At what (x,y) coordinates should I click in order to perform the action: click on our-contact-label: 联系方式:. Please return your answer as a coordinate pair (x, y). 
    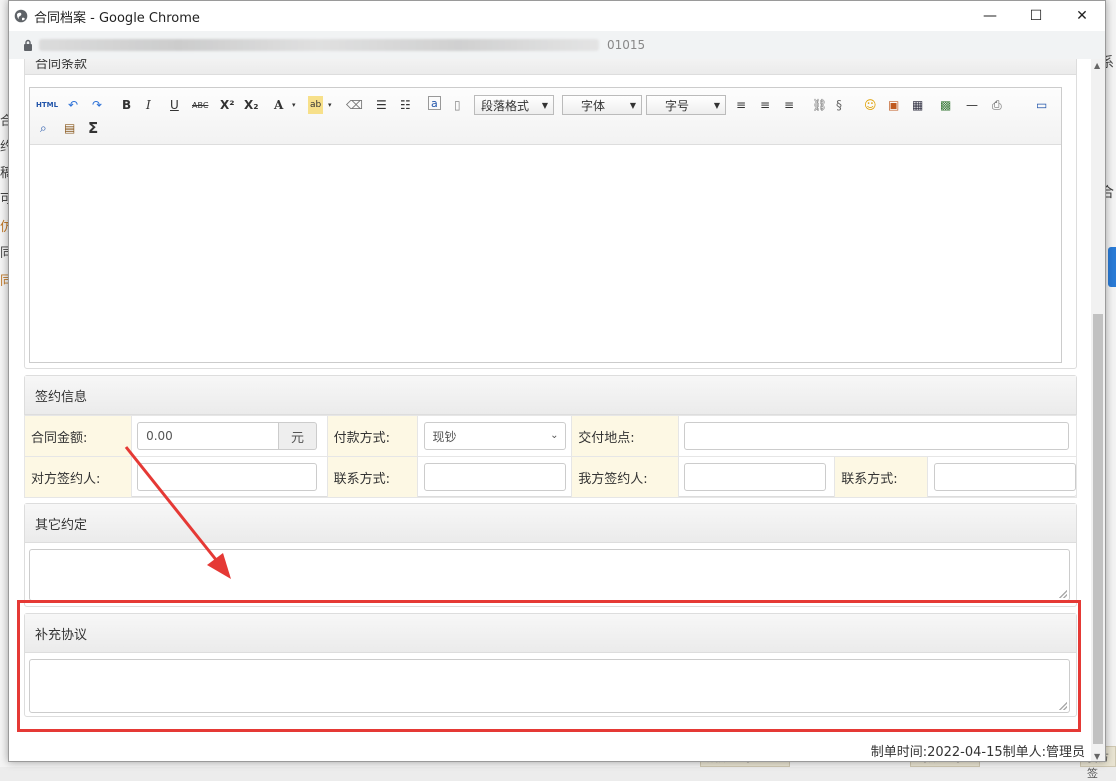
    Looking at the image, I should click on (881, 477).